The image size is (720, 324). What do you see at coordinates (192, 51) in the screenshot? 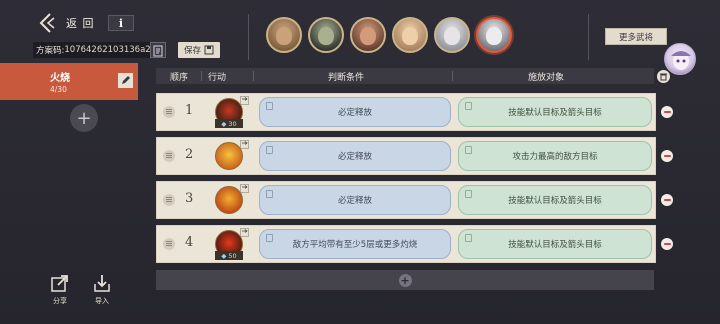
I see `save-label: 保存` at bounding box center [192, 51].